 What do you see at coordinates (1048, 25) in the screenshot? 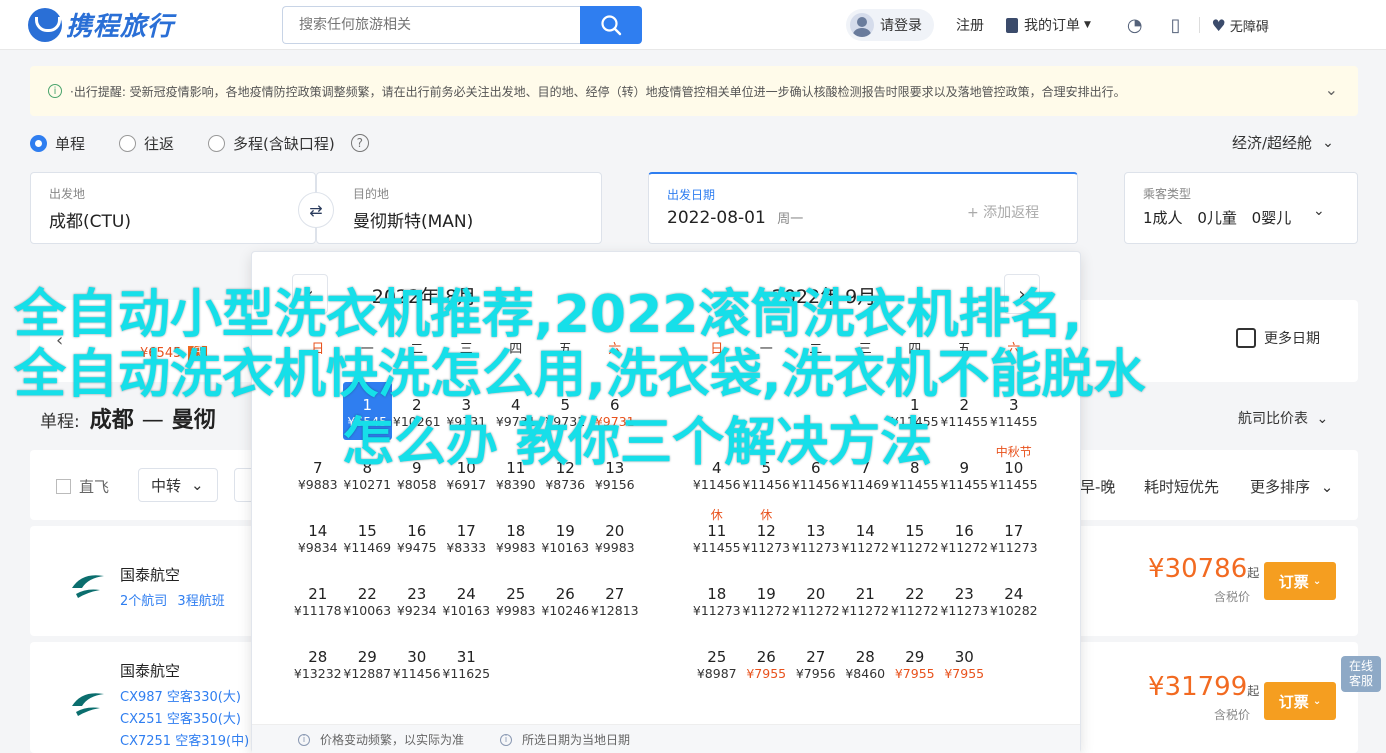
I see `my-orders-menu: 我的订单 ▼` at bounding box center [1048, 25].